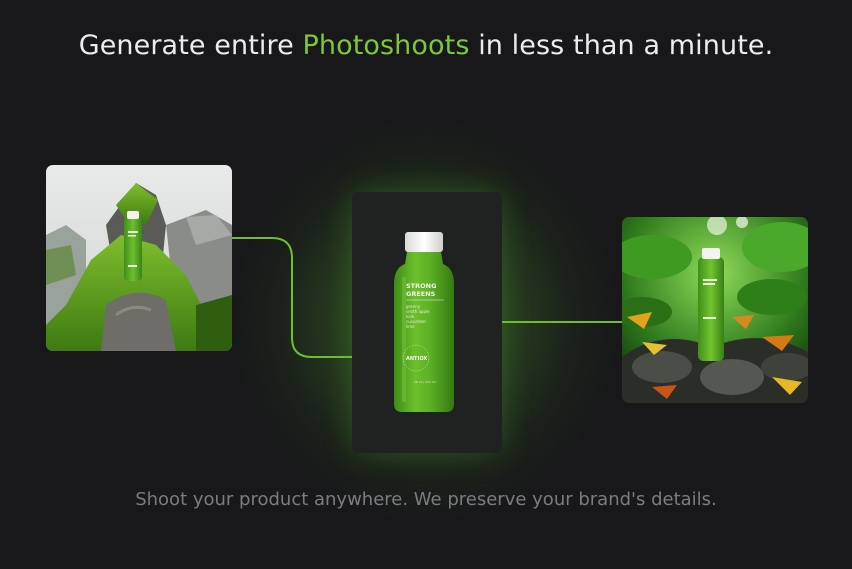 The width and height of the screenshot is (852, 569). Describe the element at coordinates (416, 359) in the screenshot. I see `label-maker: ANTIOX` at that location.